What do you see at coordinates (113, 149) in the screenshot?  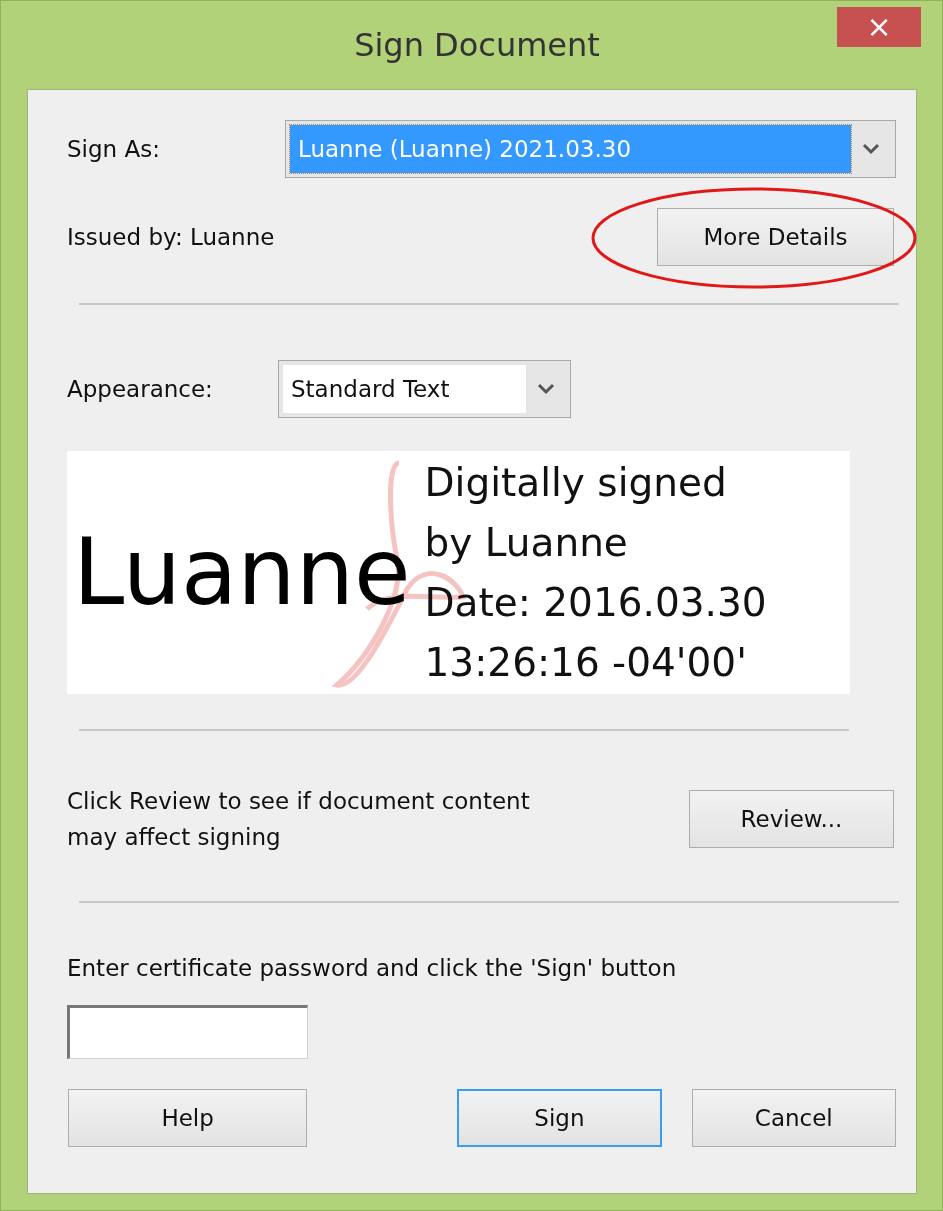 I see `field-label: Sign As:` at bounding box center [113, 149].